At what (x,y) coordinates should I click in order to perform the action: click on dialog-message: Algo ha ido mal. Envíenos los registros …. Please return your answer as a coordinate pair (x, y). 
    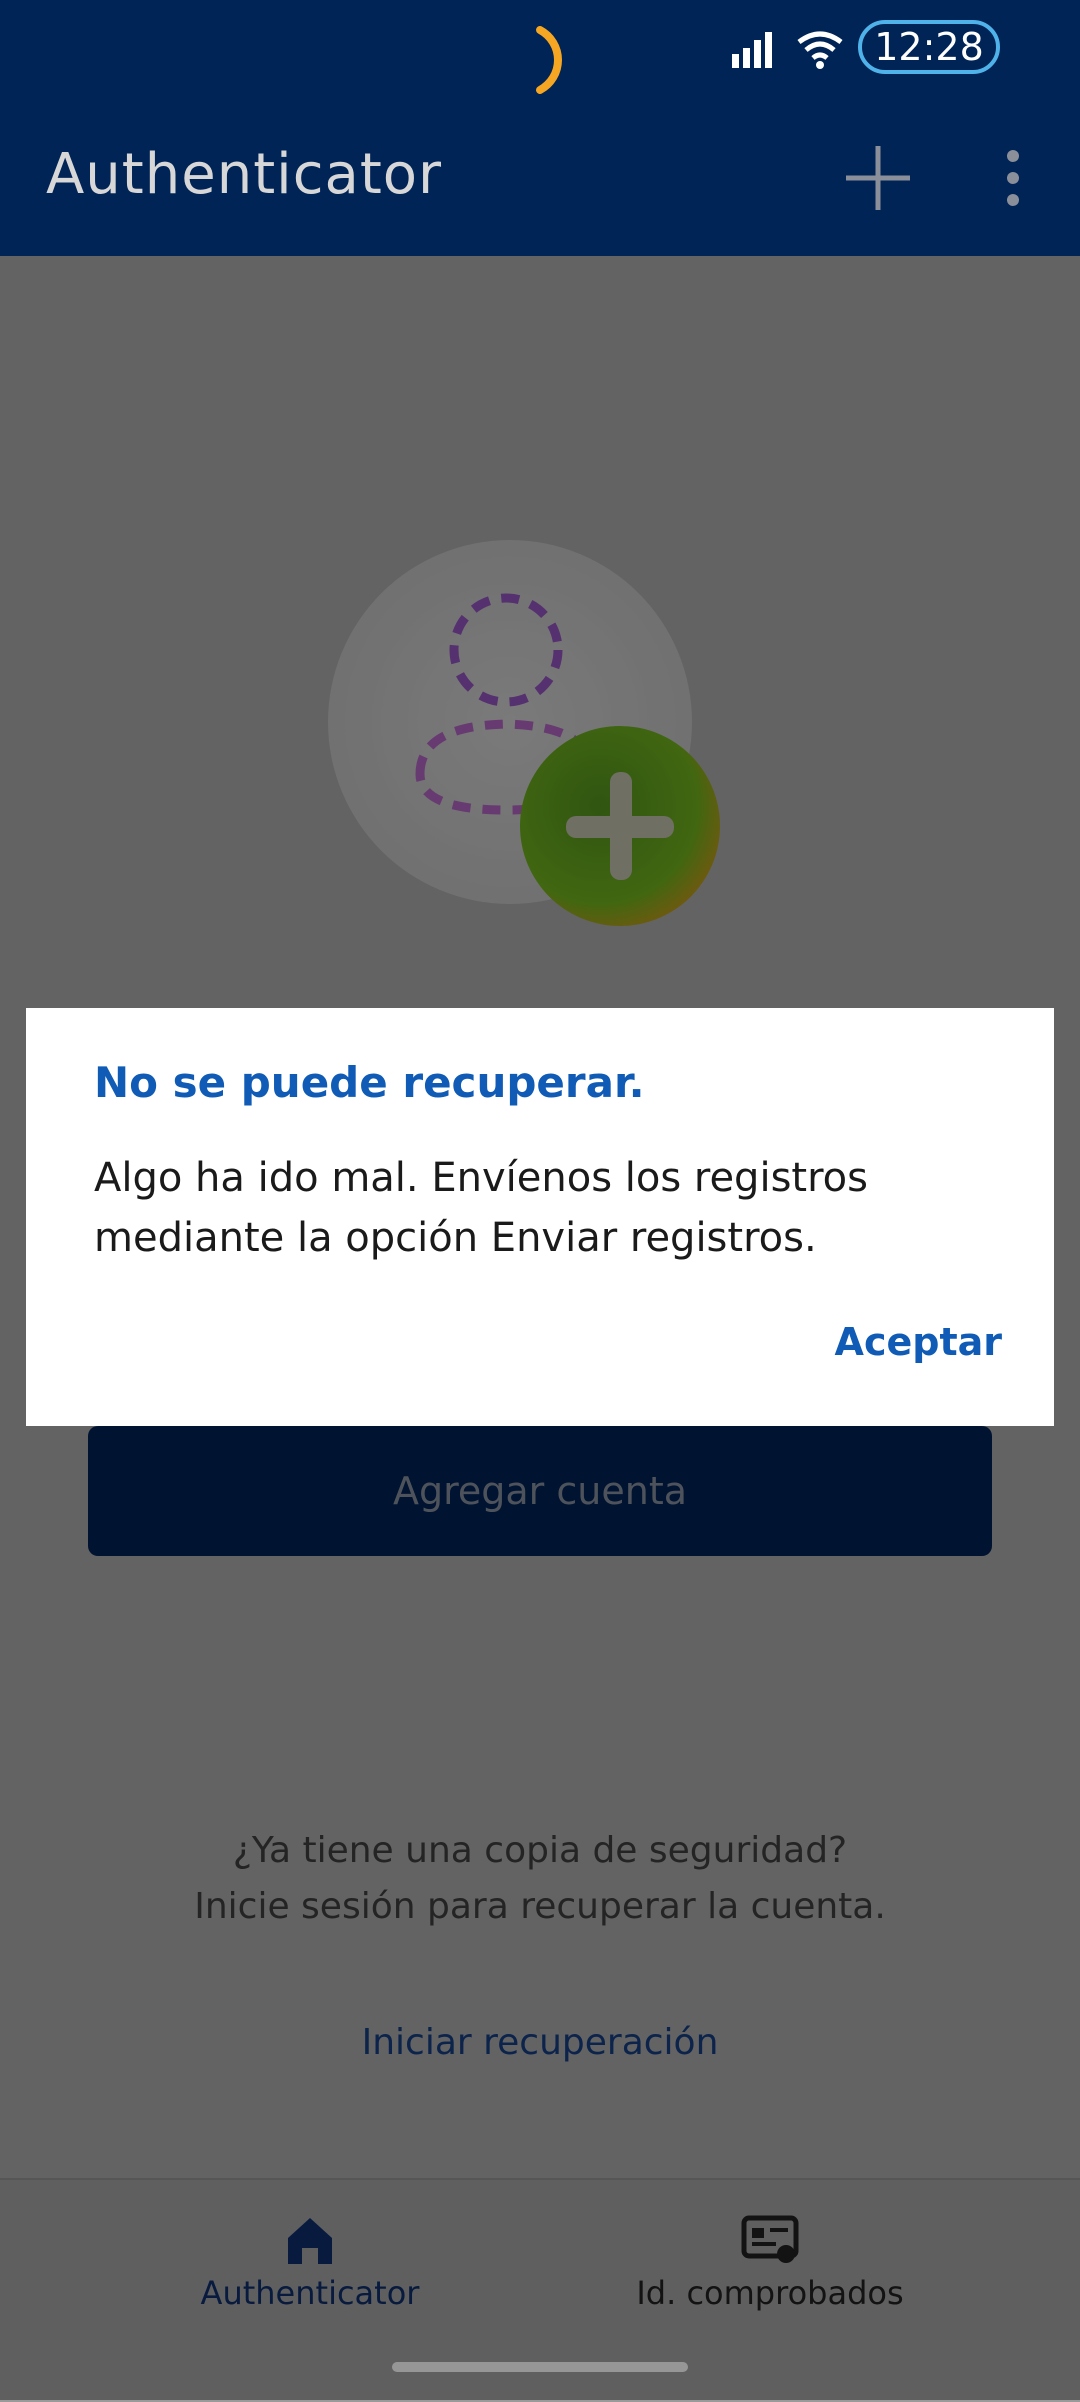
    Looking at the image, I should click on (481, 1208).